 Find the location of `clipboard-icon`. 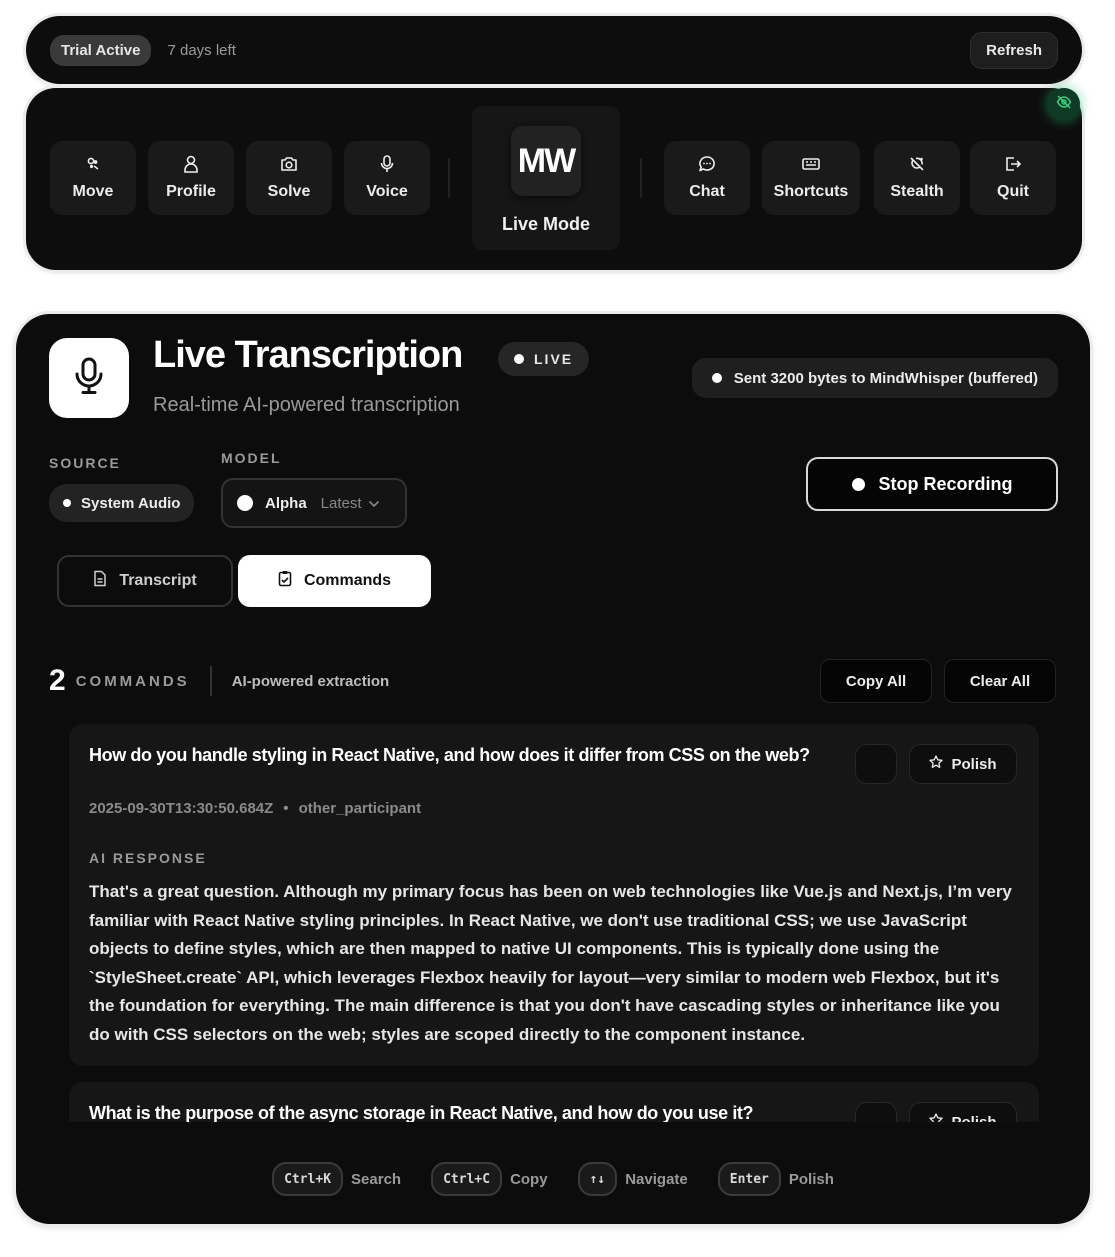

clipboard-icon is located at coordinates (285, 581).